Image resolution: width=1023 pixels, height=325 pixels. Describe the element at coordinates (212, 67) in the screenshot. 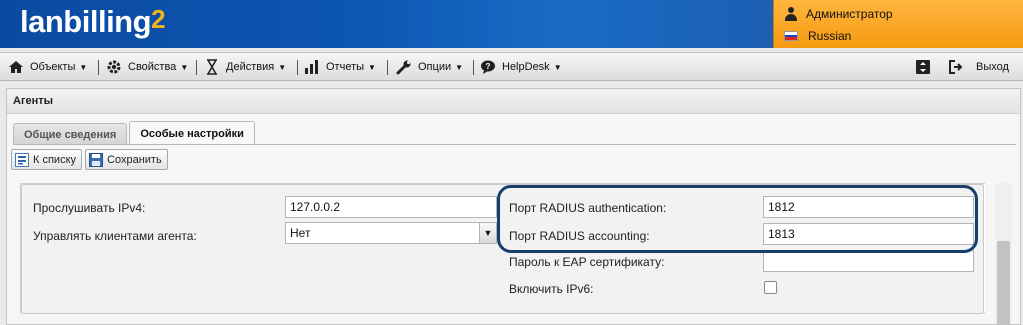

I see `hourglass-icon` at that location.